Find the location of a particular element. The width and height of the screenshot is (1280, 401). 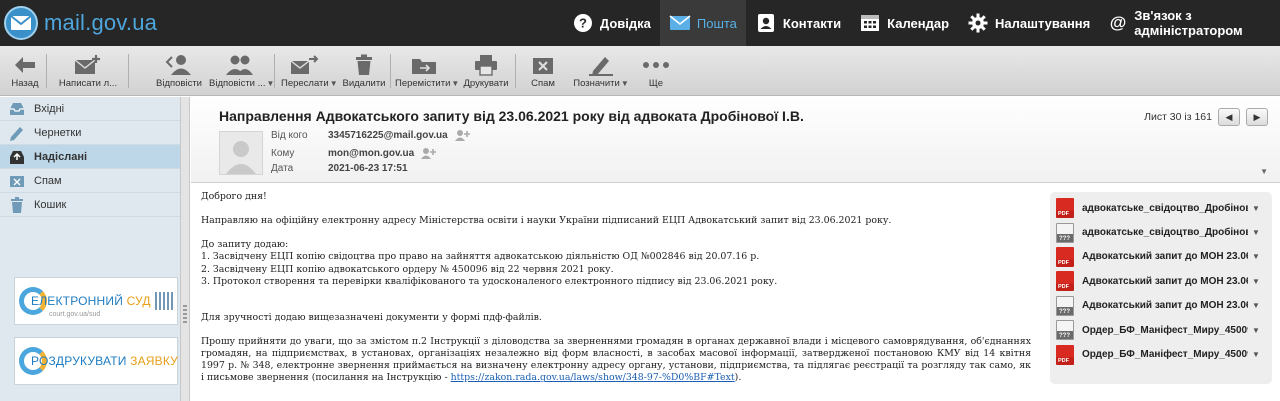

attachment-name: адвокатське_свідоцтво_Дробінова.pdf.p7s is located at coordinates (1165, 232).